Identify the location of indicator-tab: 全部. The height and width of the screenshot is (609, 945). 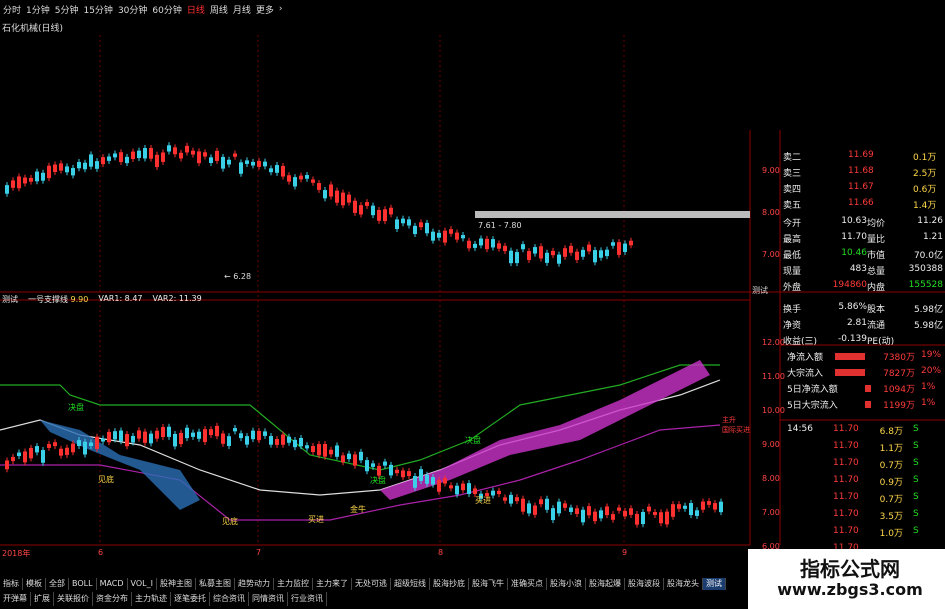
(57, 584).